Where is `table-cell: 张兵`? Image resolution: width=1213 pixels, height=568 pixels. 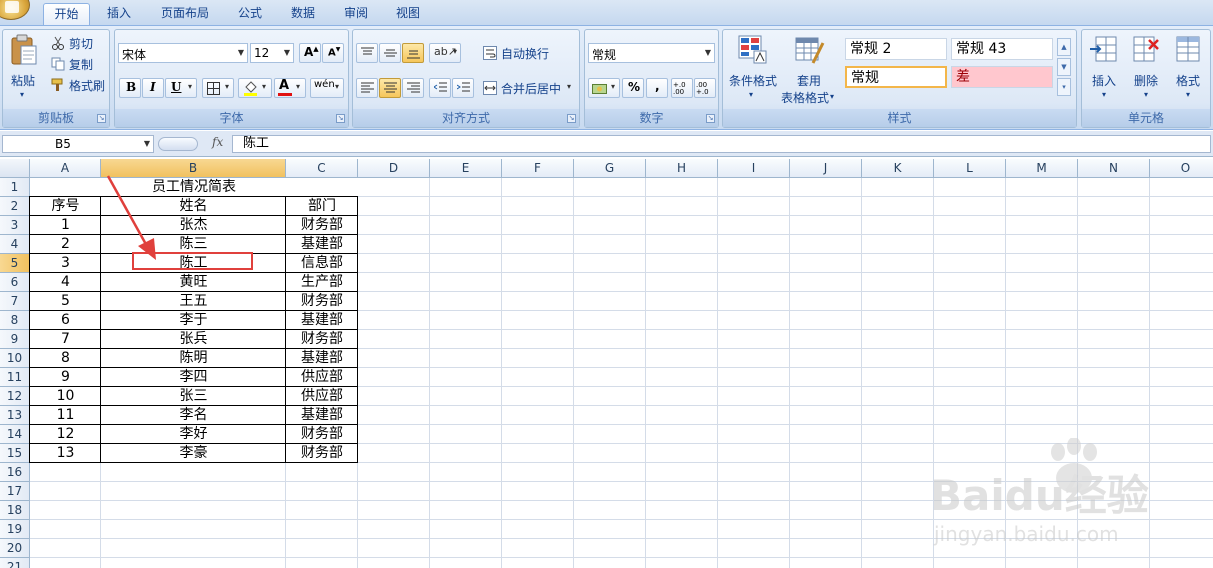 table-cell: 张兵 is located at coordinates (193, 339).